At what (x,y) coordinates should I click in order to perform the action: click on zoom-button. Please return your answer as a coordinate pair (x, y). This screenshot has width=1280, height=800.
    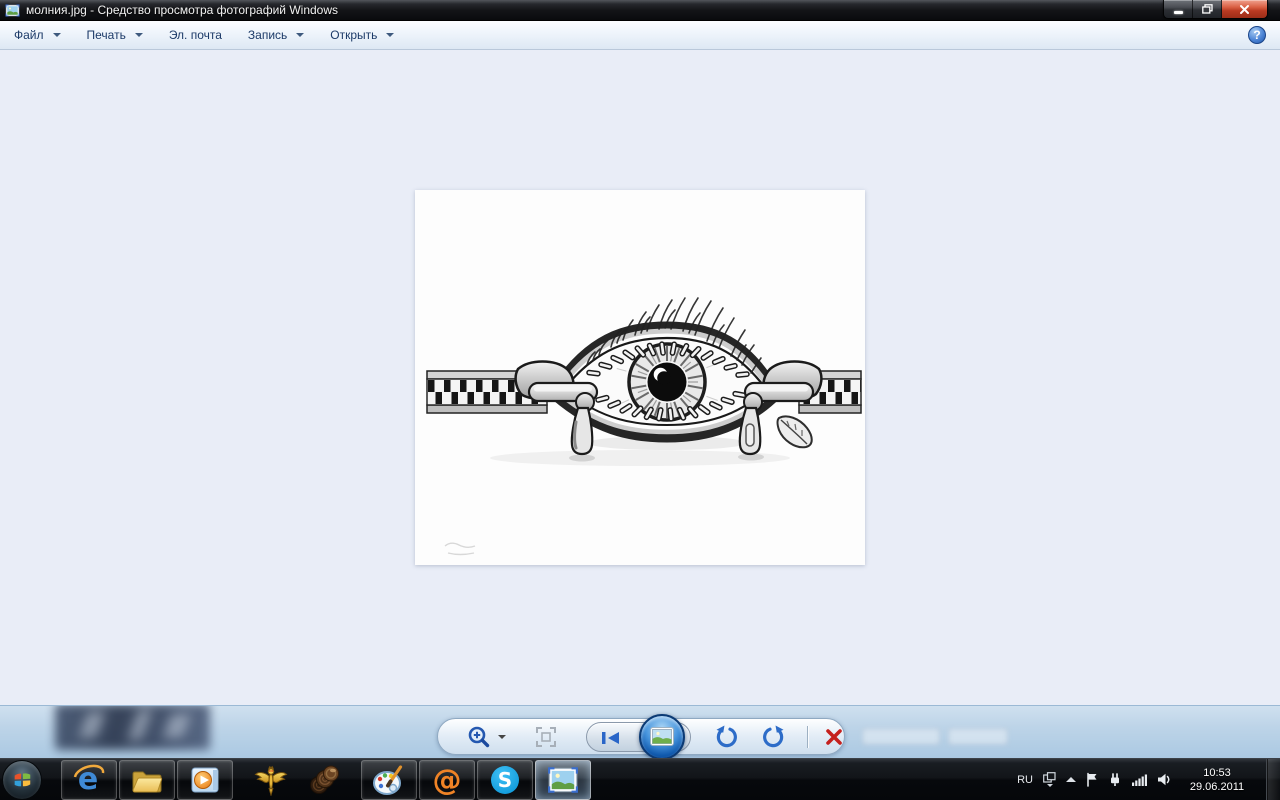
    Looking at the image, I should click on (486, 737).